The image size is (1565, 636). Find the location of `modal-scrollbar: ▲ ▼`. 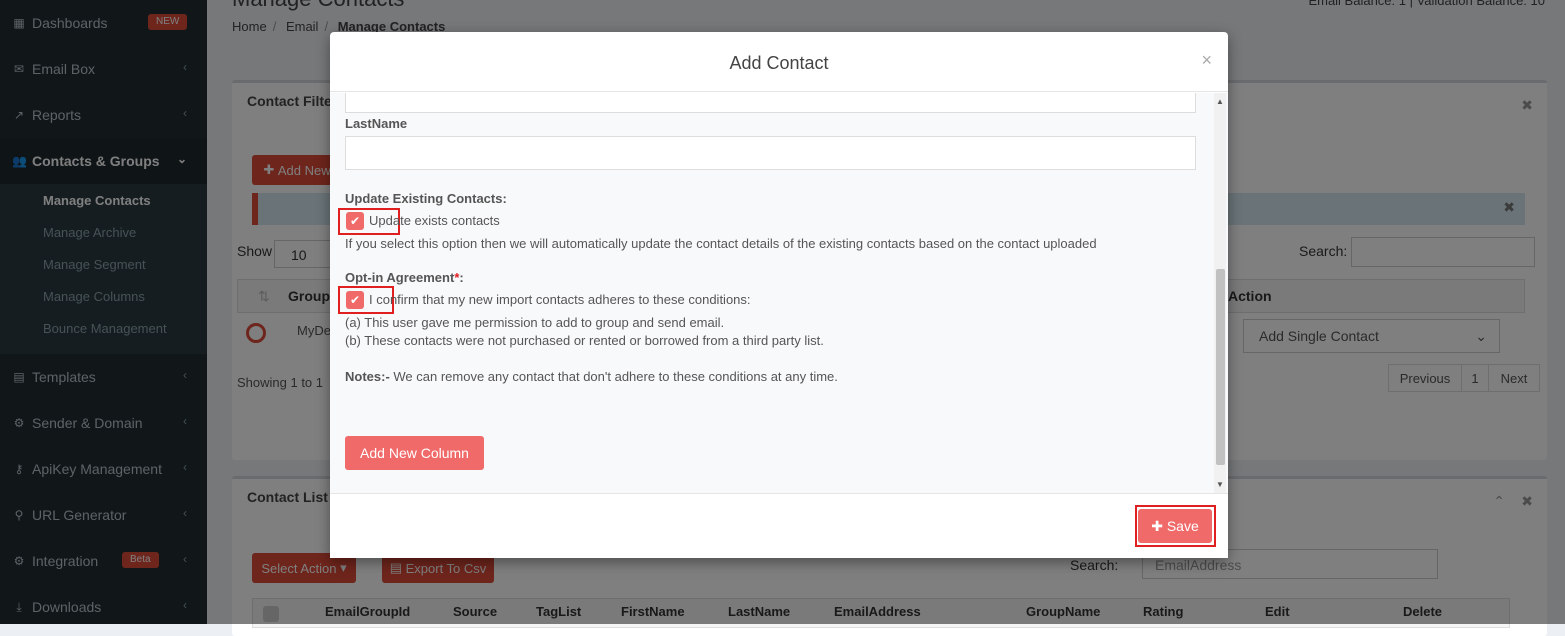

modal-scrollbar: ▲ ▼ is located at coordinates (1220, 293).